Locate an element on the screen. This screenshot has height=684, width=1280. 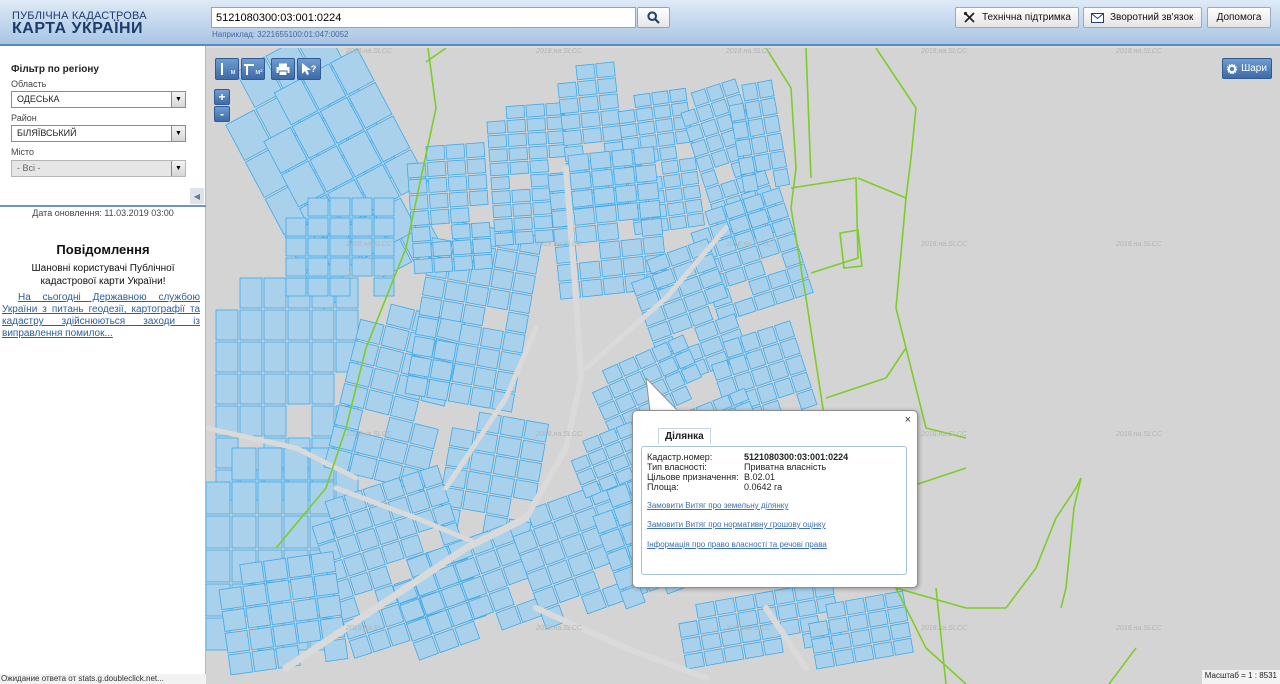
logo-line2: КАРТА УКРАЇНИ is located at coordinates (78, 28).